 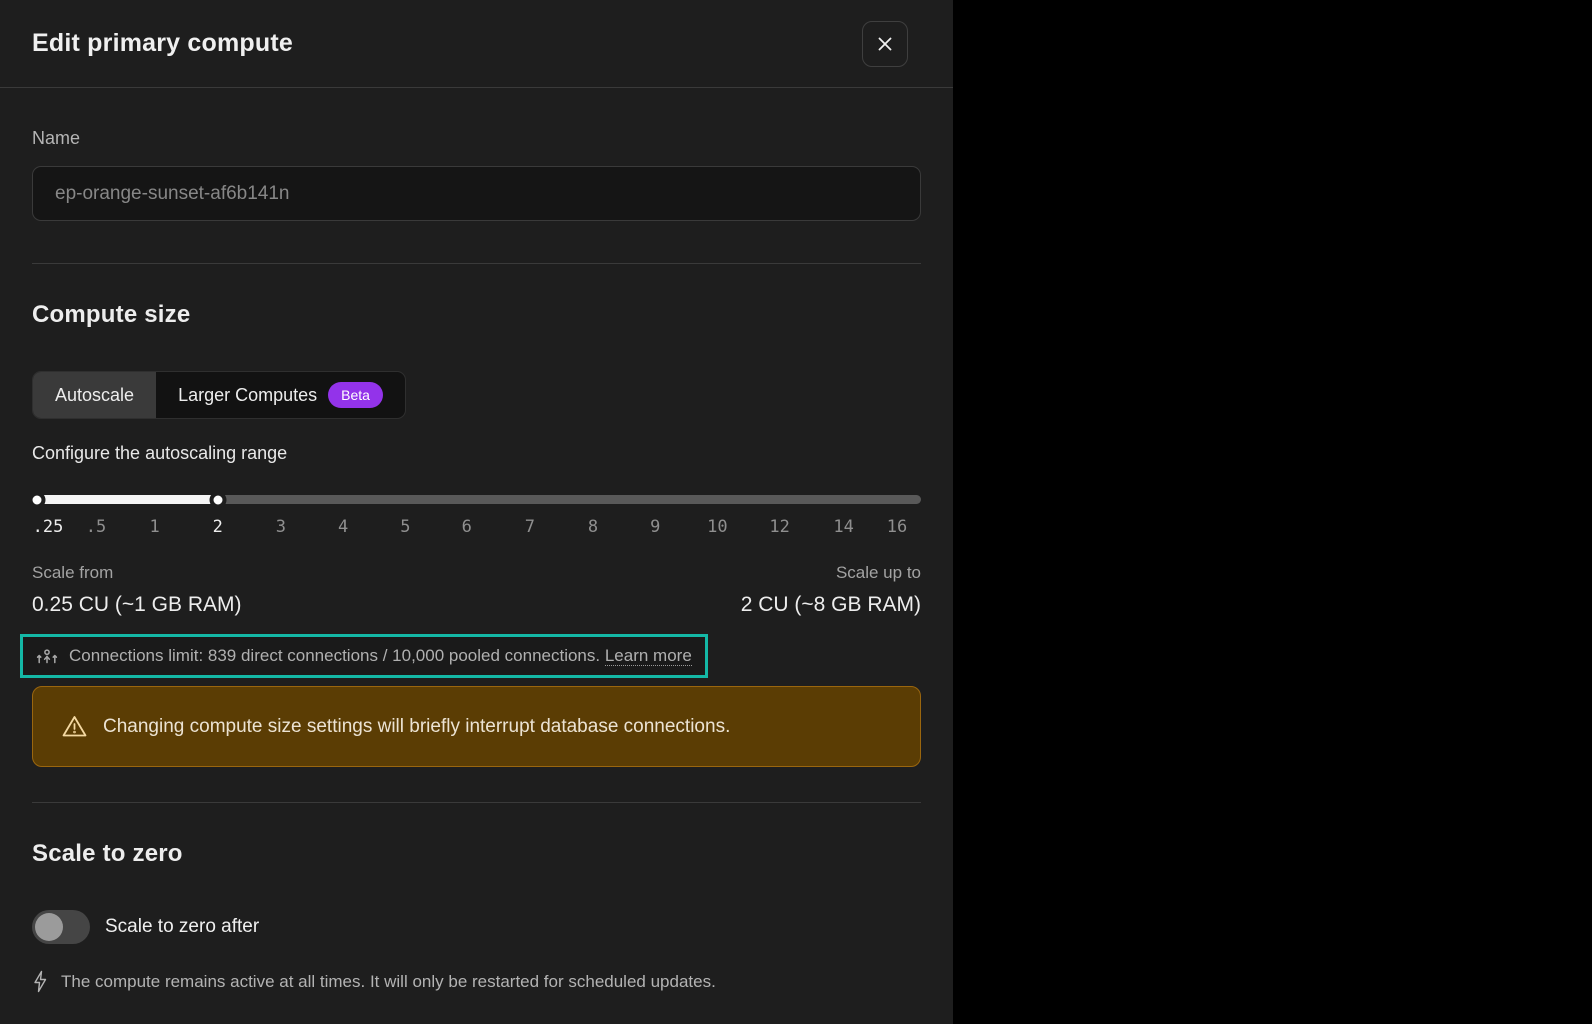 I want to click on modal-title: Edit primary compute, so click(x=162, y=43).